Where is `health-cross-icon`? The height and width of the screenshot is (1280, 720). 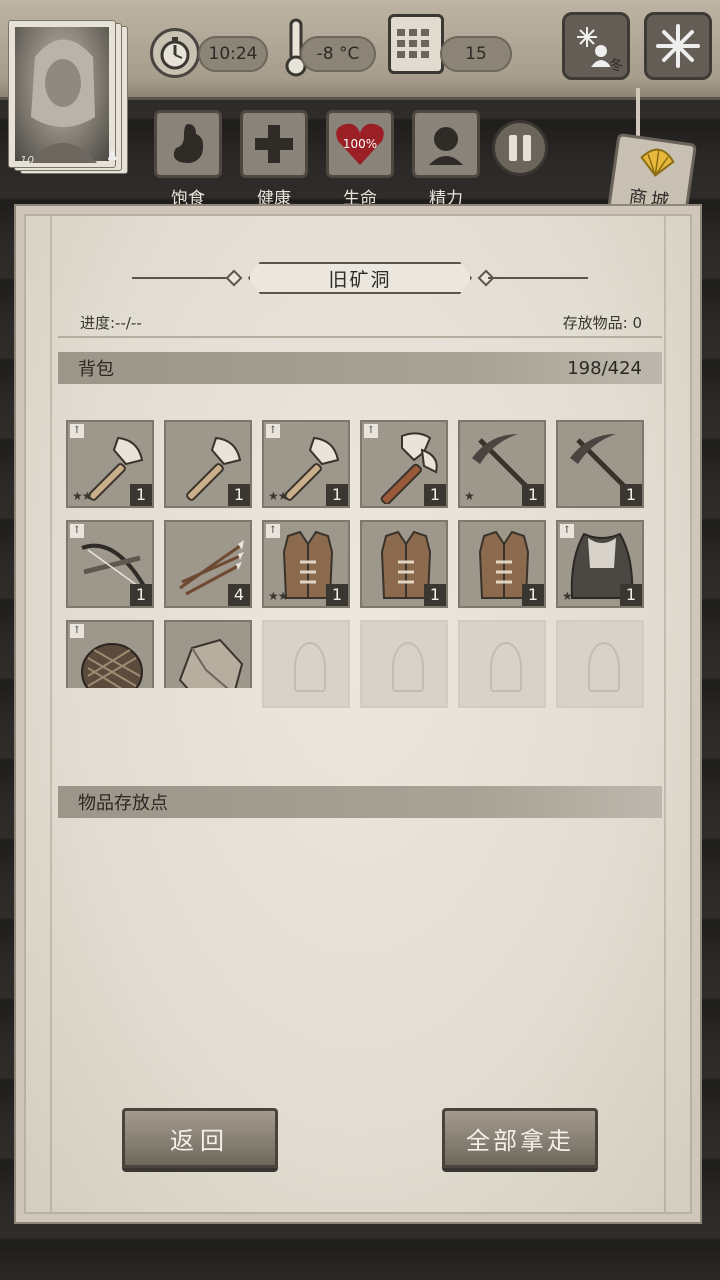
health-cross-icon is located at coordinates (274, 144).